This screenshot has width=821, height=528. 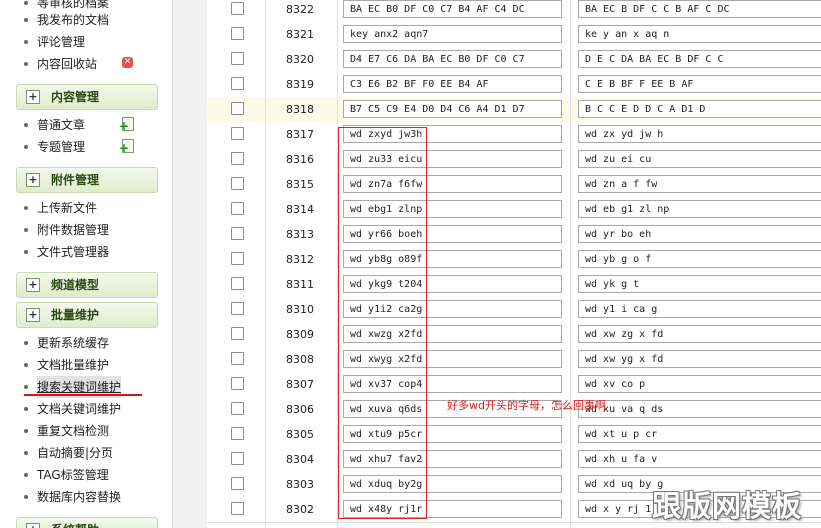 I want to click on table-row: 8317 wd zxyd jw3h wd zx yd jw h, so click(x=514, y=135).